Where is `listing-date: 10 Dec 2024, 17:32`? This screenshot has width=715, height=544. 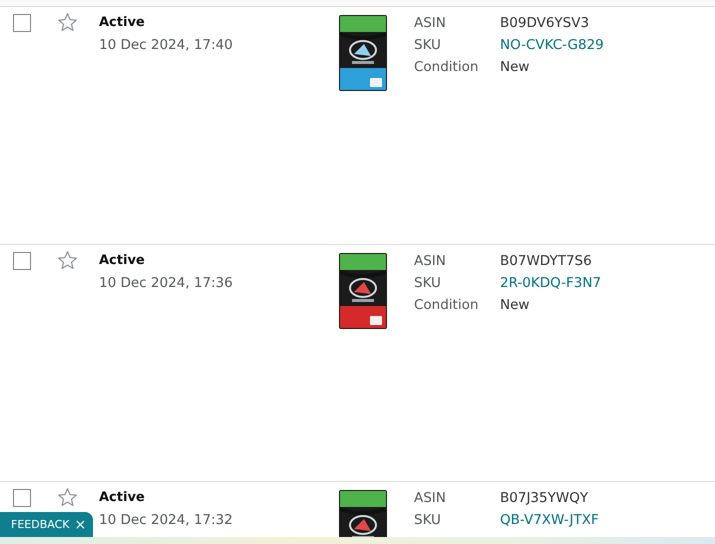
listing-date: 10 Dec 2024, 17:32 is located at coordinates (166, 520).